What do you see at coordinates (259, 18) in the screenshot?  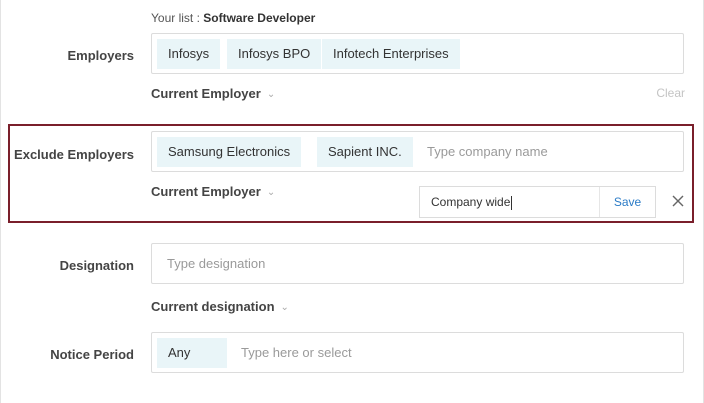 I see `your-list-value: Software Developer` at bounding box center [259, 18].